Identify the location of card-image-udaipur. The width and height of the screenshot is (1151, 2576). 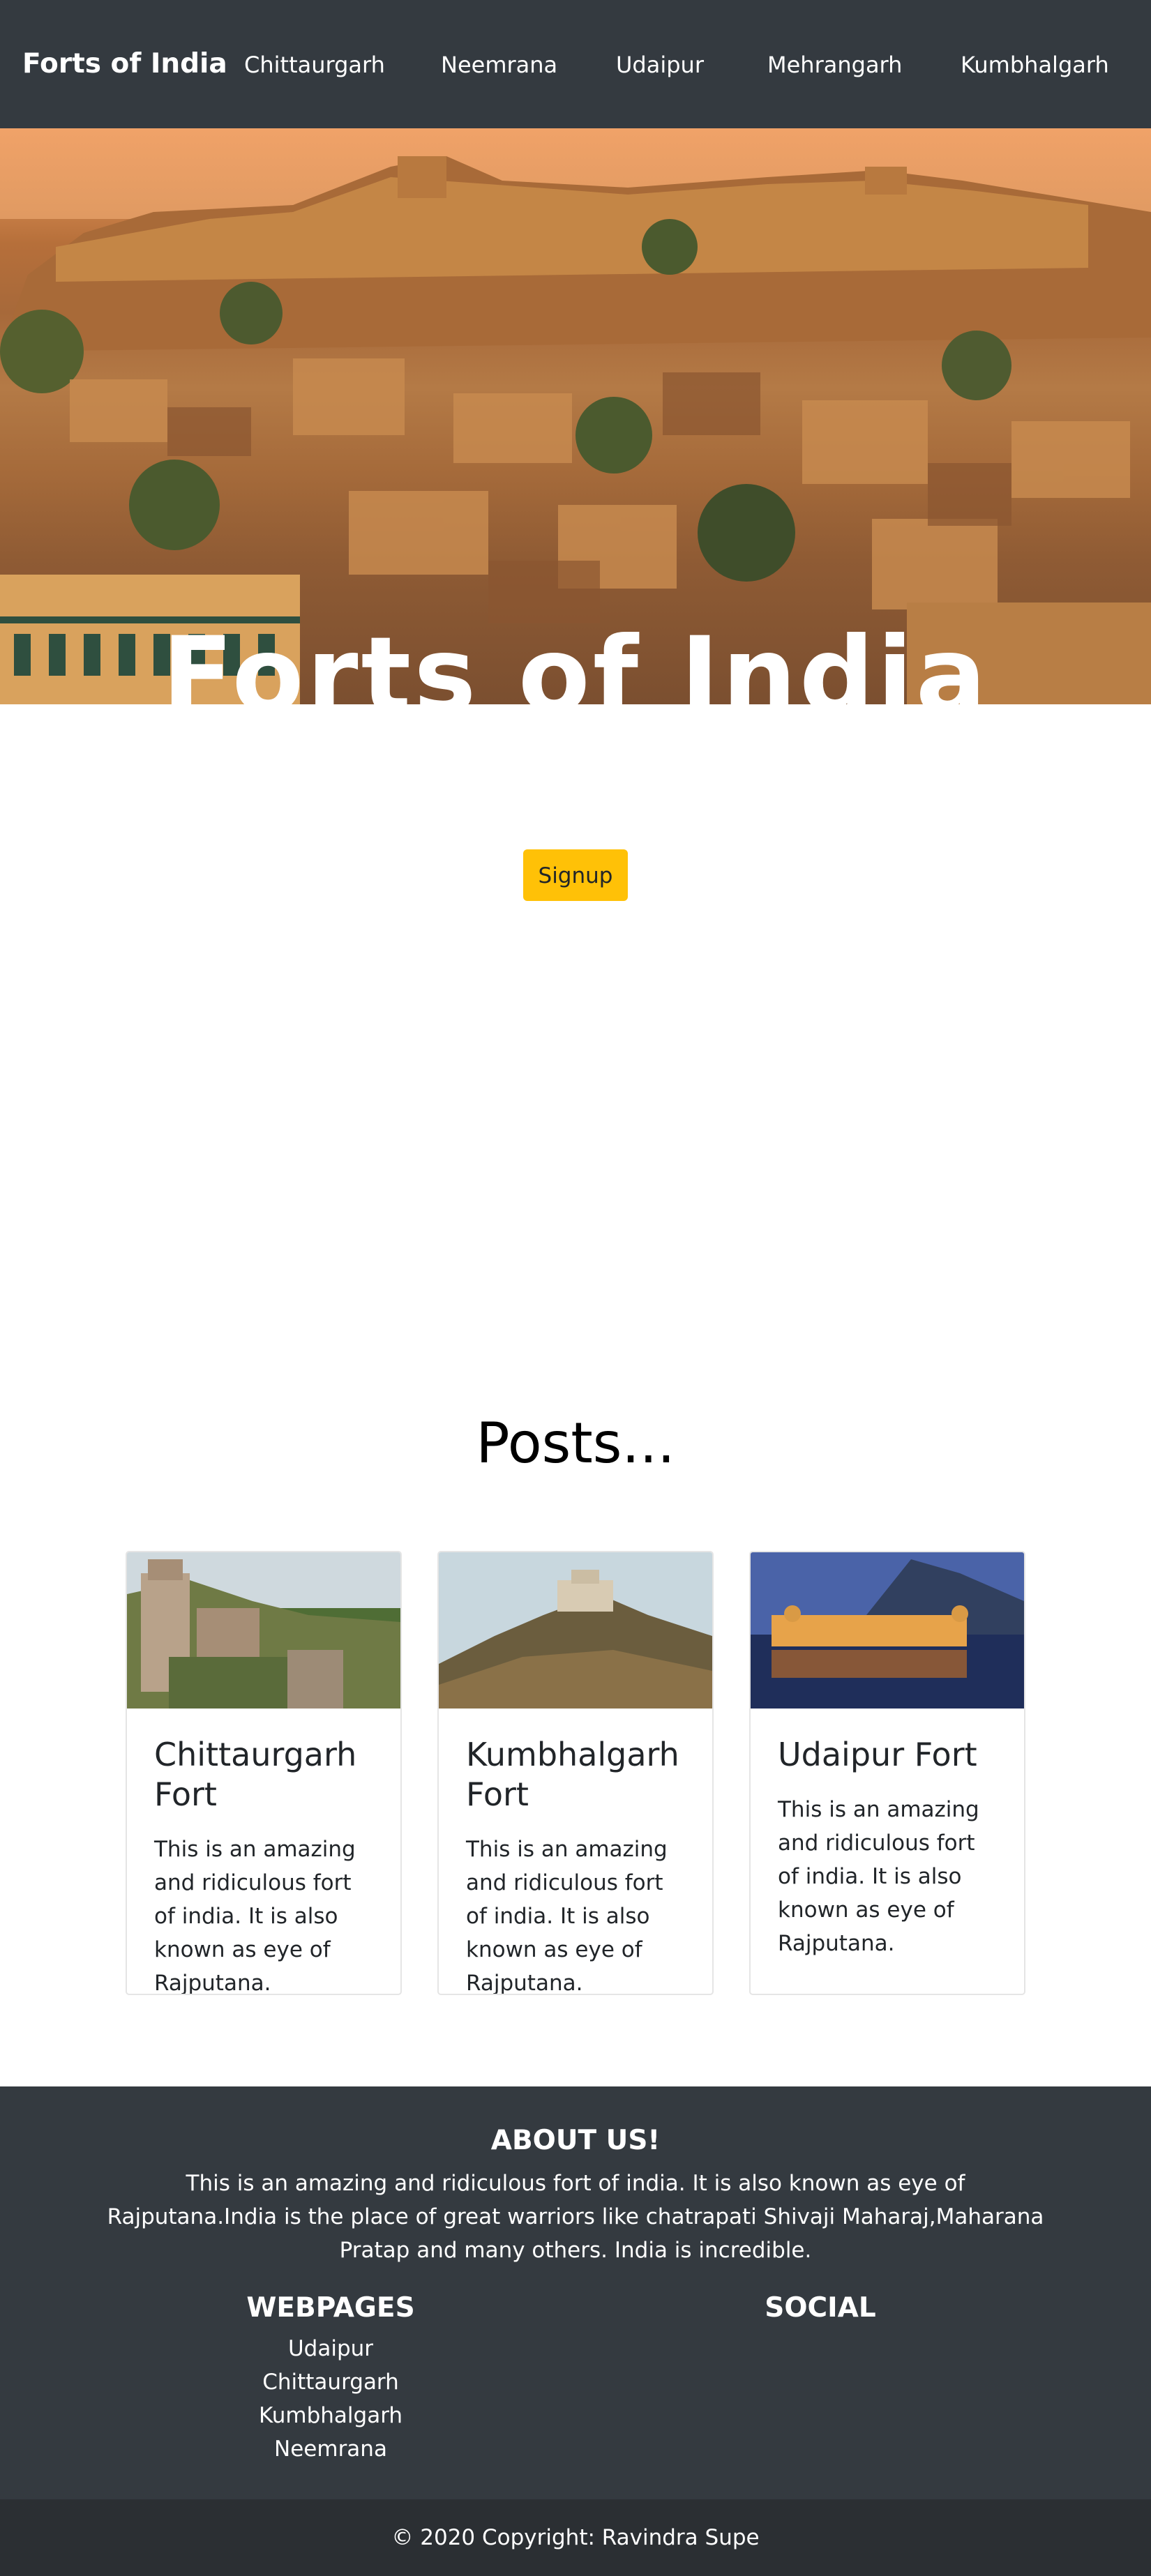
(888, 1630).